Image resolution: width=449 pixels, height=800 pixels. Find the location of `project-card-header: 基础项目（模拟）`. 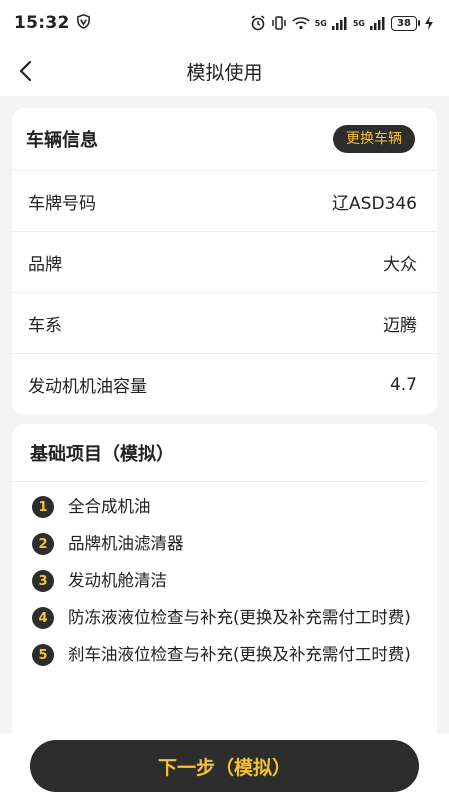

project-card-header: 基础项目（模拟） is located at coordinates (219, 453).